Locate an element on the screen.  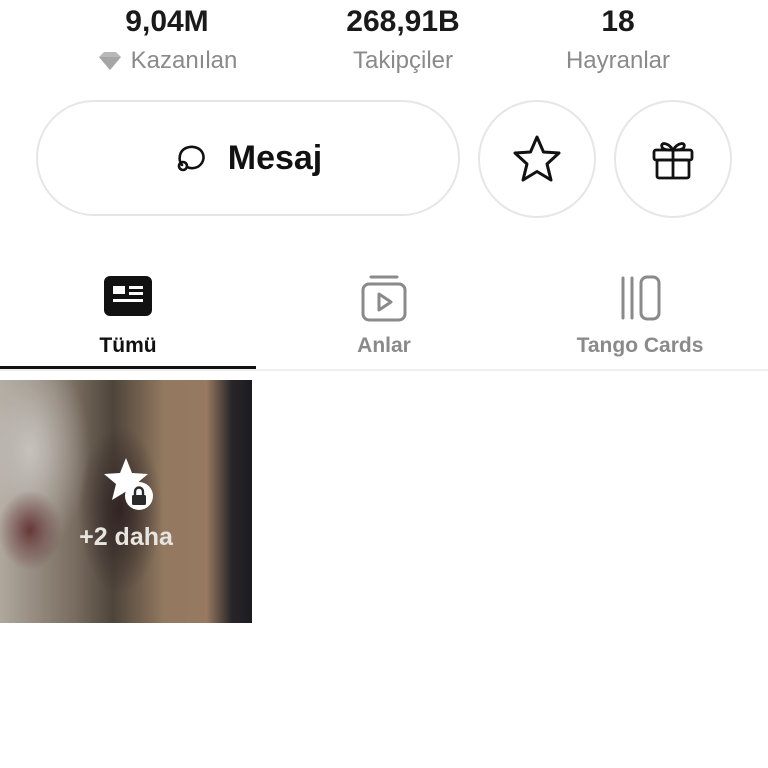
message-label: Mesaj is located at coordinates (275, 157).